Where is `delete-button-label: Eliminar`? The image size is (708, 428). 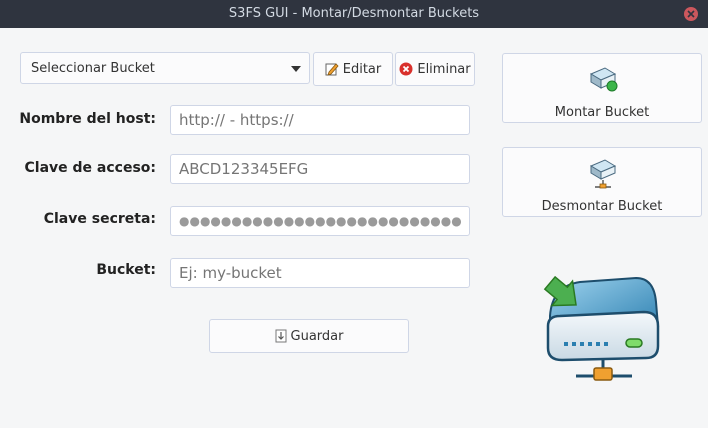 delete-button-label: Eliminar is located at coordinates (444, 69).